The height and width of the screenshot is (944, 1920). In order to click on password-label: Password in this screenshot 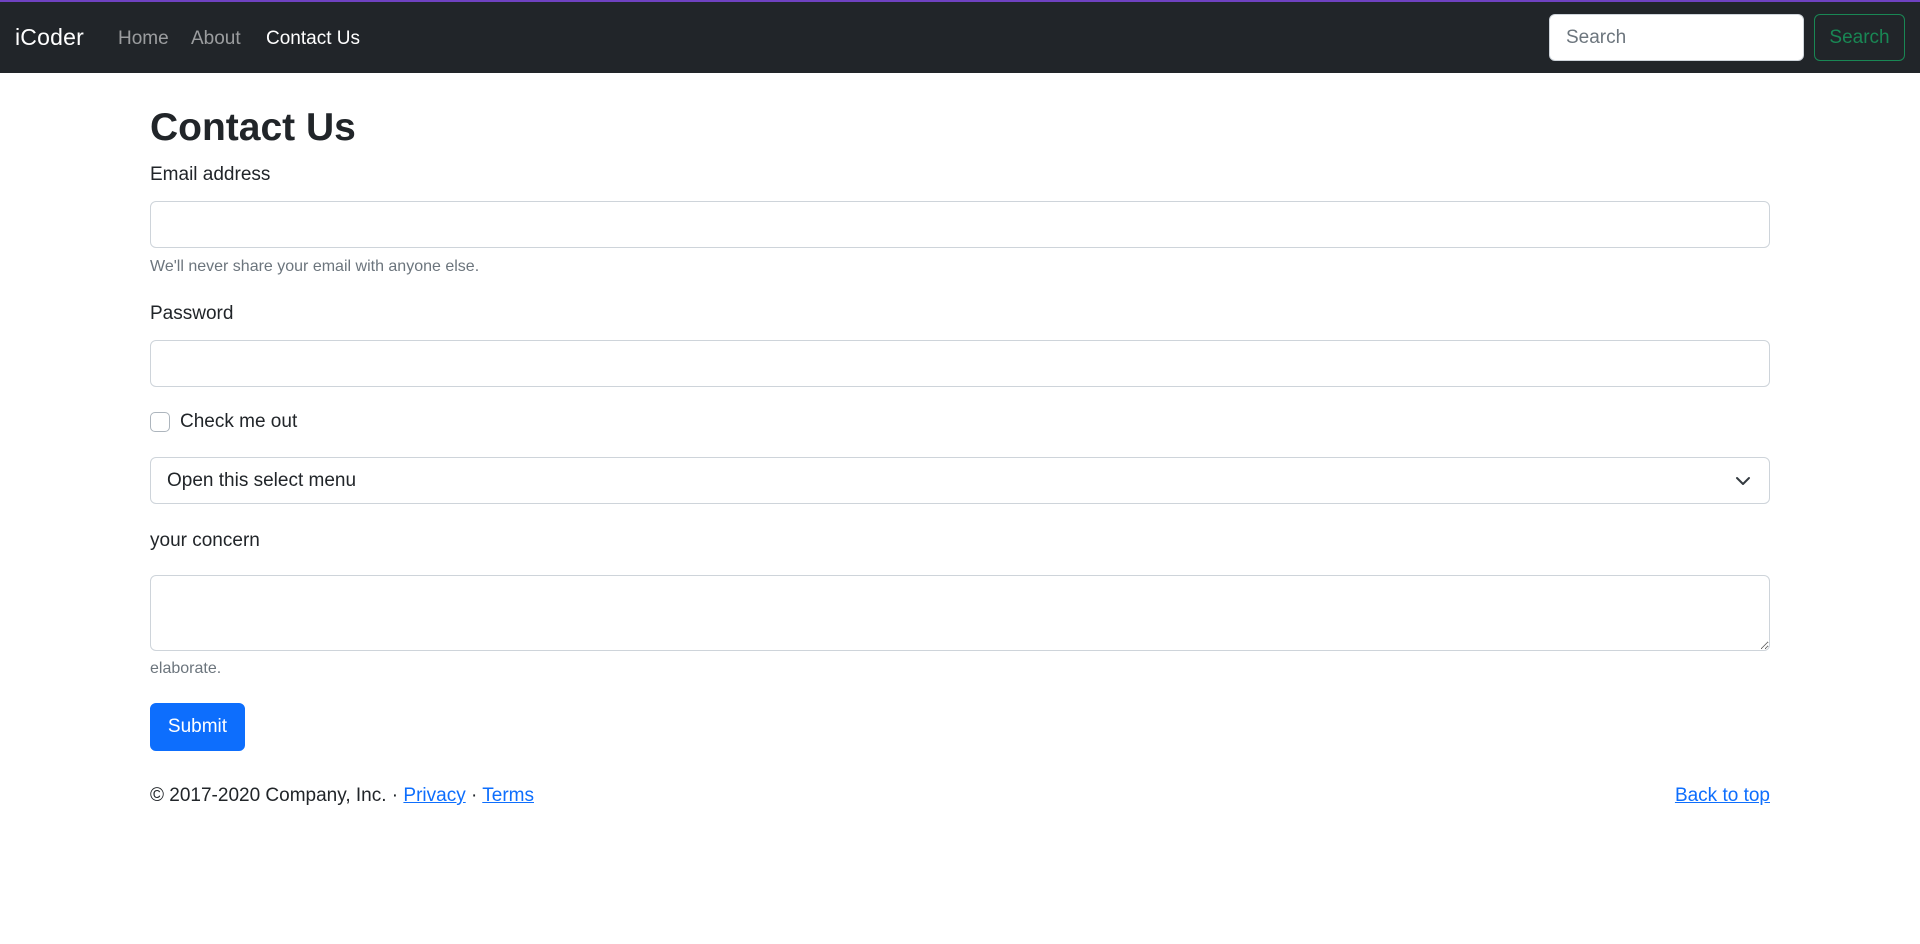, I will do `click(192, 313)`.